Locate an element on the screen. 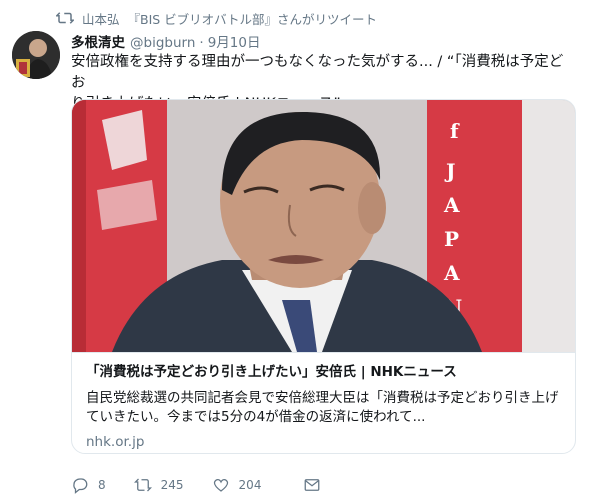 The height and width of the screenshot is (504, 589). retweeter-name: 山本弘 is located at coordinates (101, 18).